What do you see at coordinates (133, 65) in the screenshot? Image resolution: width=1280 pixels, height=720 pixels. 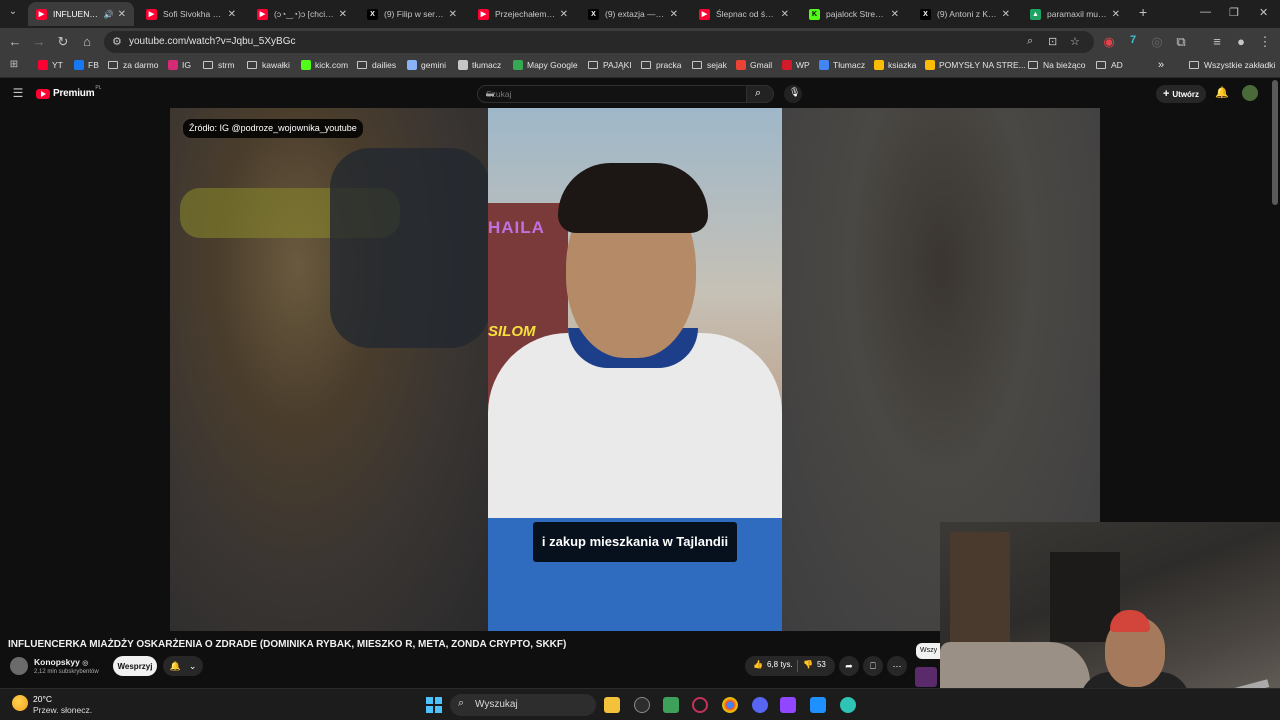 I see `bookmark-3: za darmo` at bounding box center [133, 65].